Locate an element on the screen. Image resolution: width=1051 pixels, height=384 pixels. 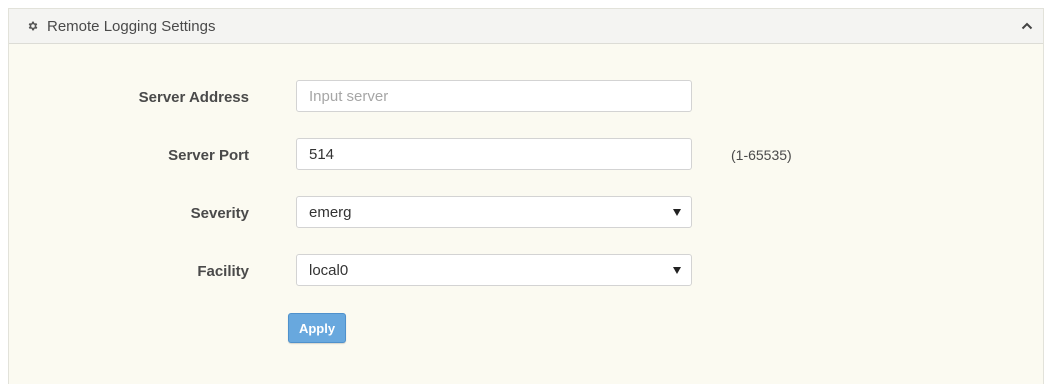
server-port-input is located at coordinates (494, 154).